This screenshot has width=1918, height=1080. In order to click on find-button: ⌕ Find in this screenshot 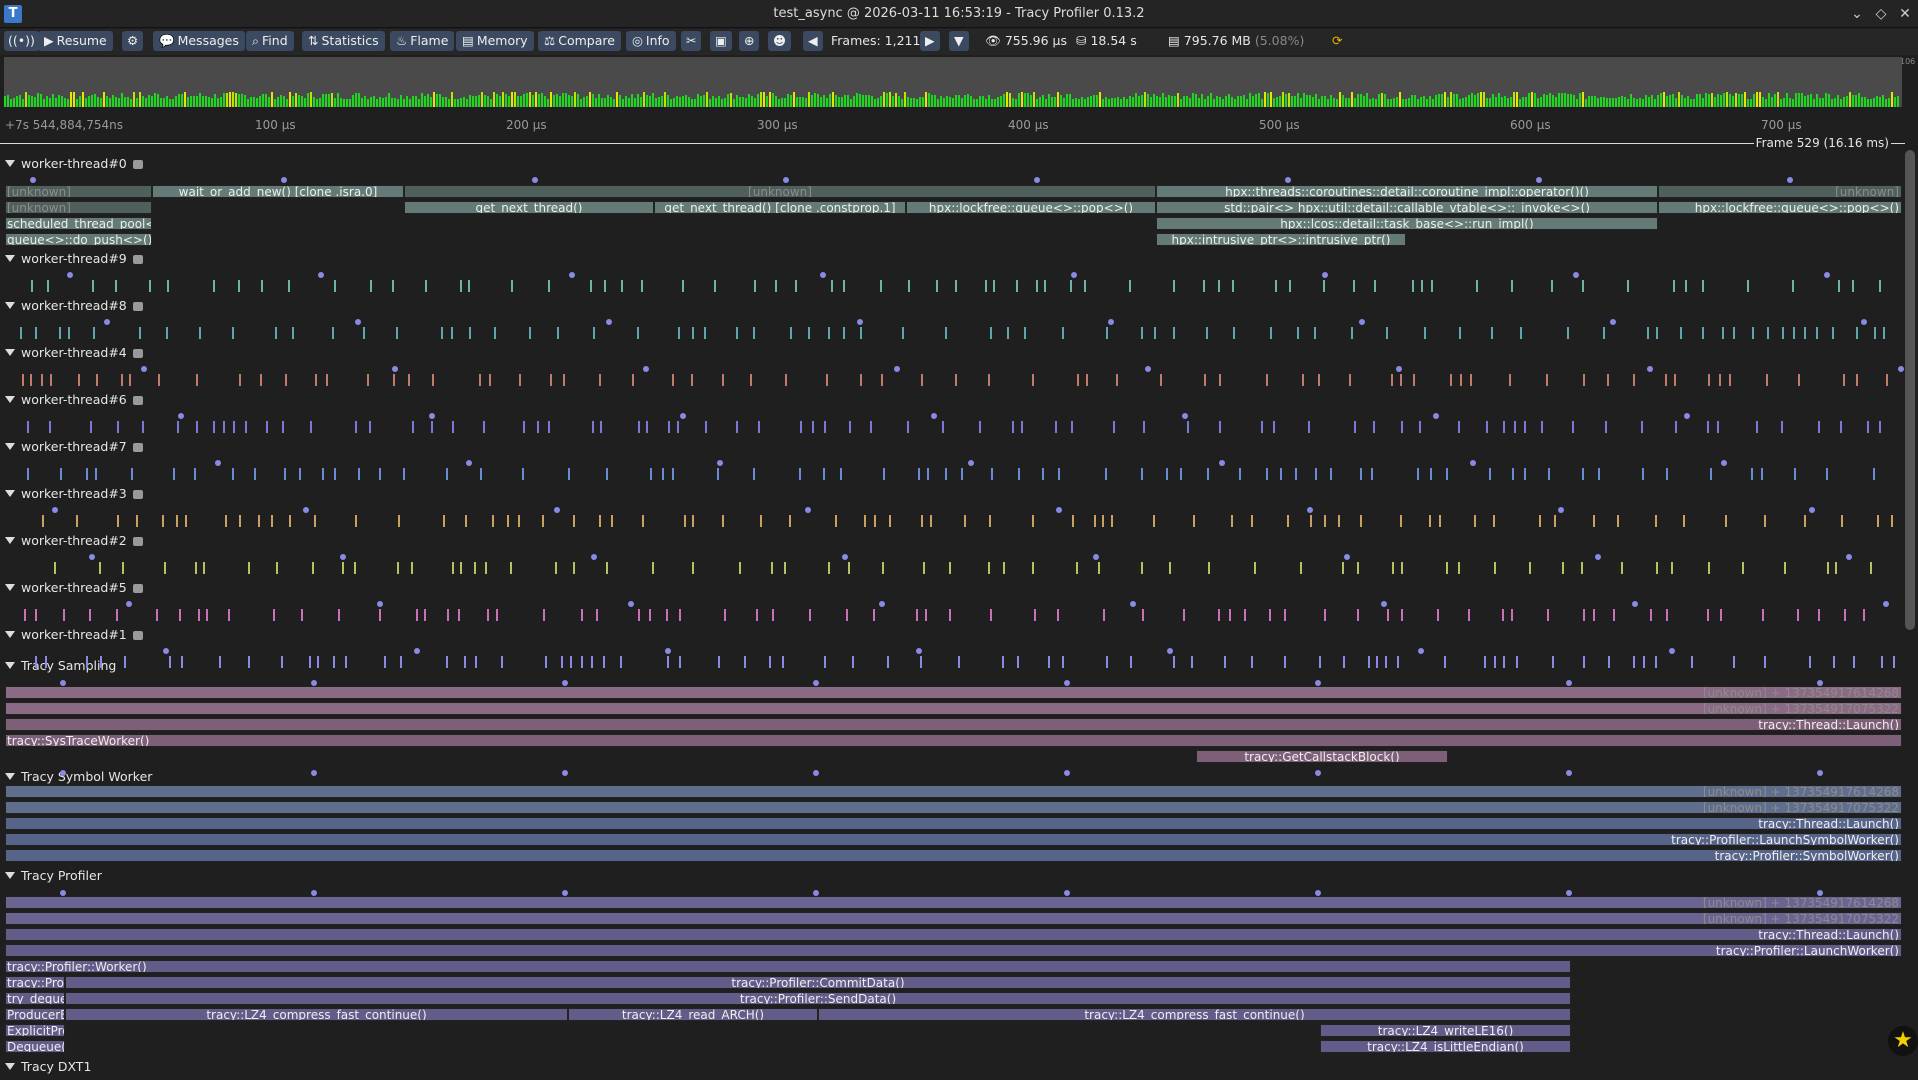, I will do `click(270, 41)`.